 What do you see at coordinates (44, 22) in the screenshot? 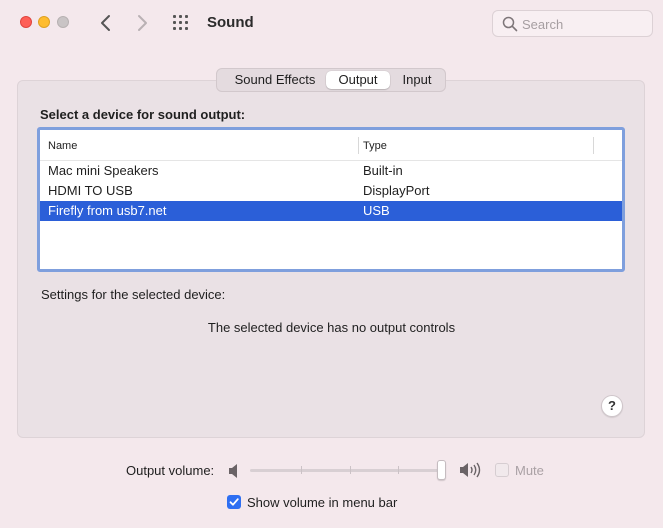
I see `minimize-window-button` at bounding box center [44, 22].